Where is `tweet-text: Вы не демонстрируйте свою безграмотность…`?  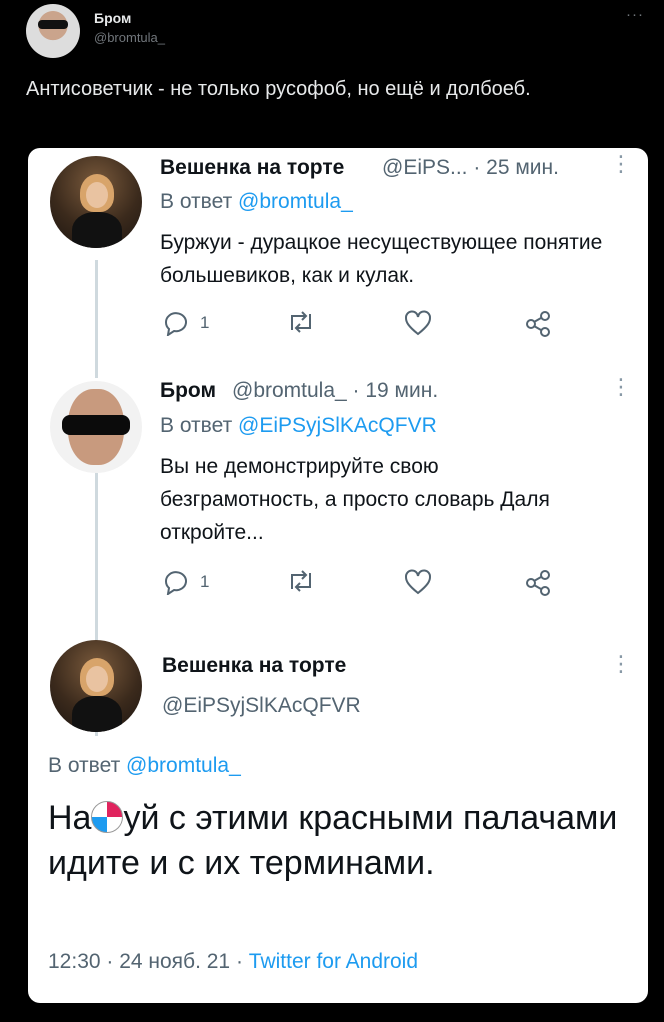 tweet-text: Вы не демонстрируйте свою безграмотность… is located at coordinates (355, 499).